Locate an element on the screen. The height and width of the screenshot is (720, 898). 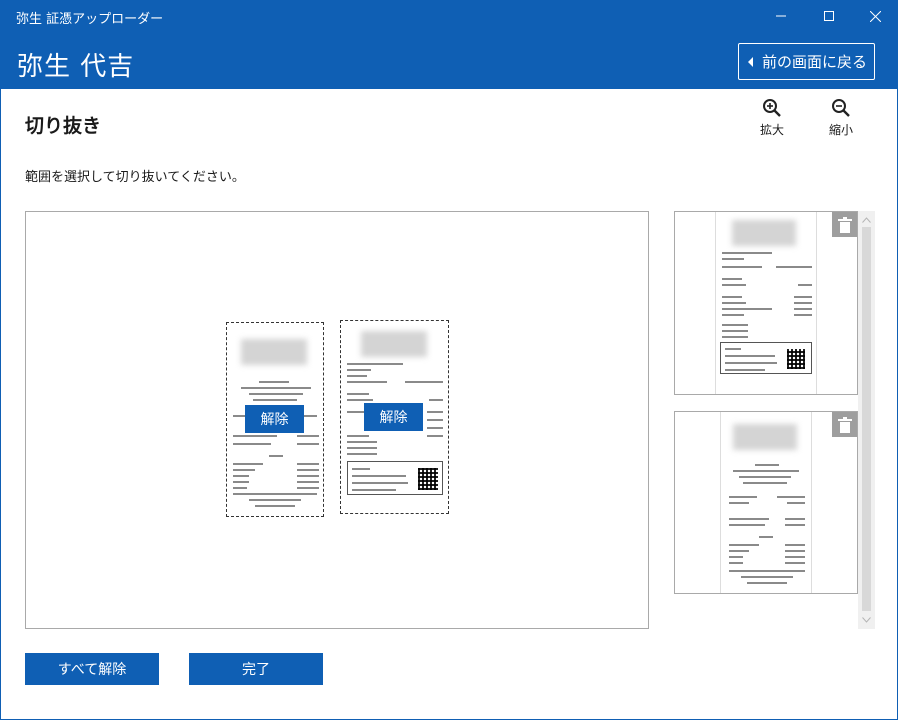
crop-selection-receipt-1: 解除 is located at coordinates (275, 419).